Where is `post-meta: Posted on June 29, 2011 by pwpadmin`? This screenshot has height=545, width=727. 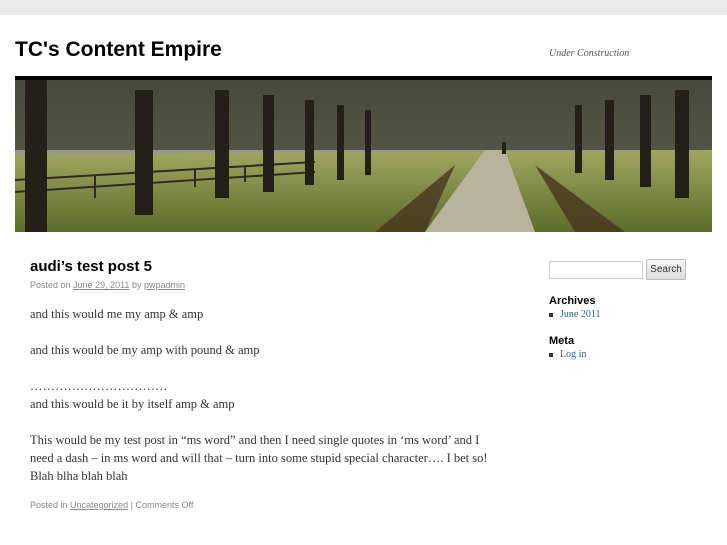
post-meta: Posted on June 29, 2011 by pwpadmin is located at coordinates (107, 285).